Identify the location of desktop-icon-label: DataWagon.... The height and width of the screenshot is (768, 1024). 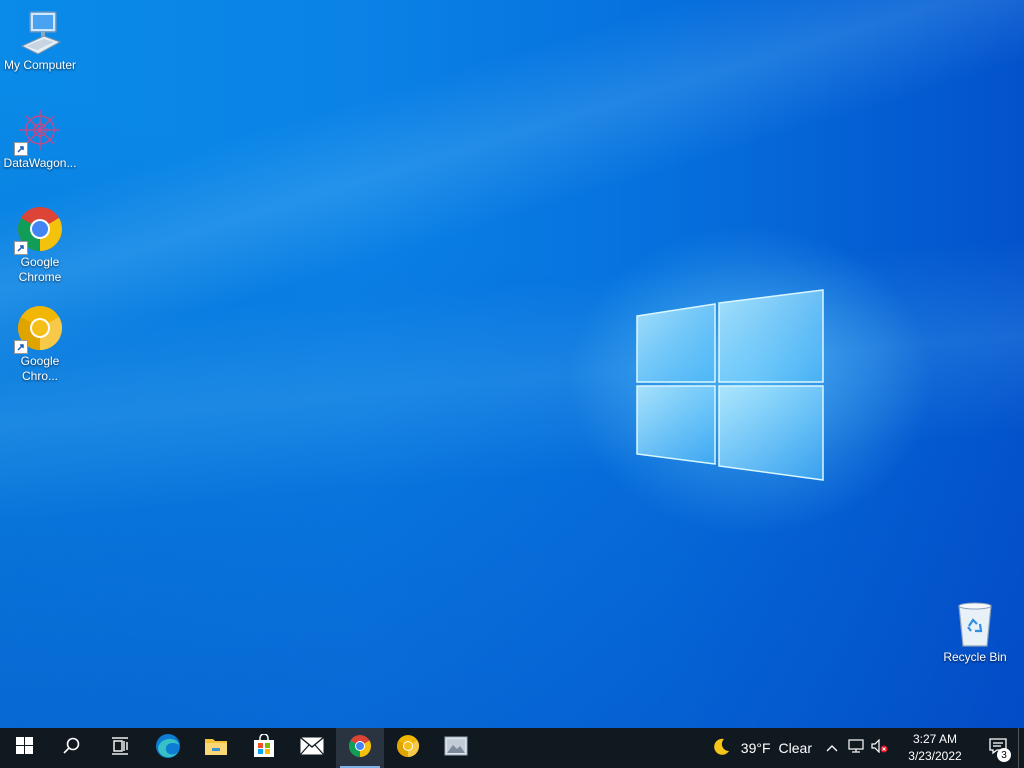
(40, 163).